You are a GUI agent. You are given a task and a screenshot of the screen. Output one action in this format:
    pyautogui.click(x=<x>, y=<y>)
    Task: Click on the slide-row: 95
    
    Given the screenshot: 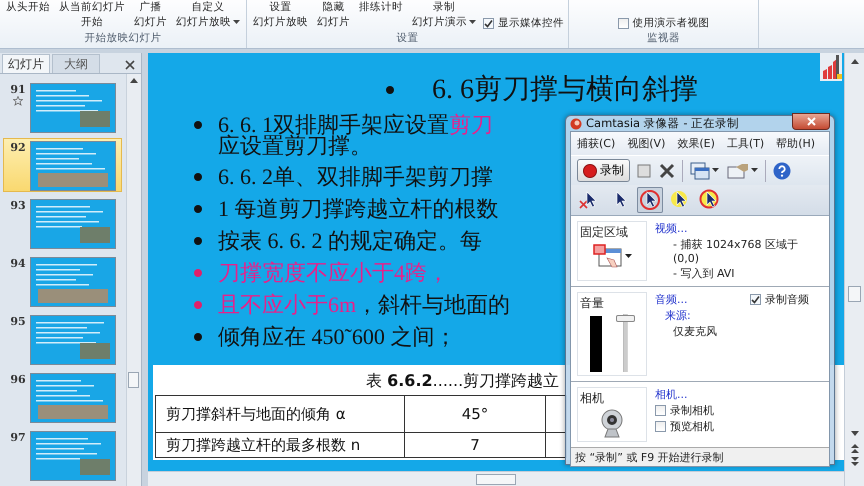 What is the action you would take?
    pyautogui.click(x=62, y=339)
    